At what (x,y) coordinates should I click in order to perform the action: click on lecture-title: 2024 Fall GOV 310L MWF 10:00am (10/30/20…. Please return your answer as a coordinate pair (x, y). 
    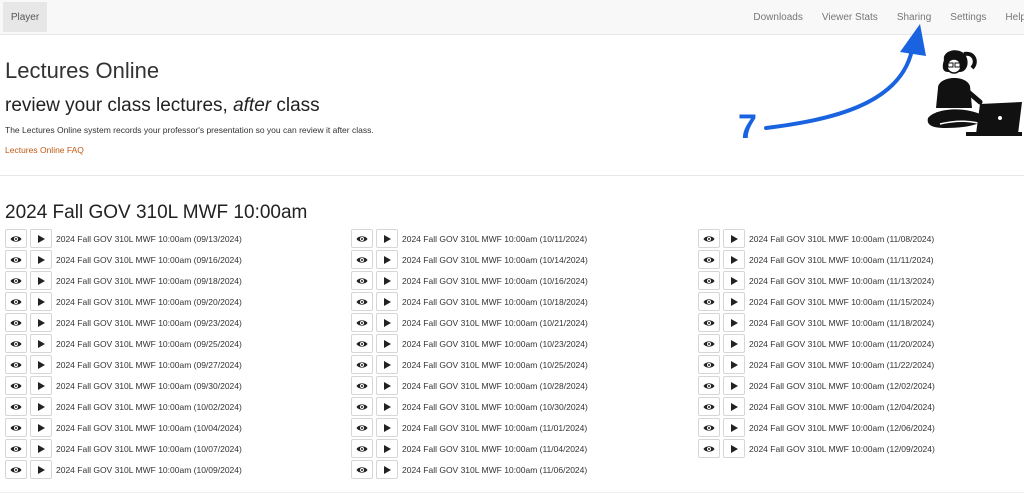
    Looking at the image, I should click on (495, 407).